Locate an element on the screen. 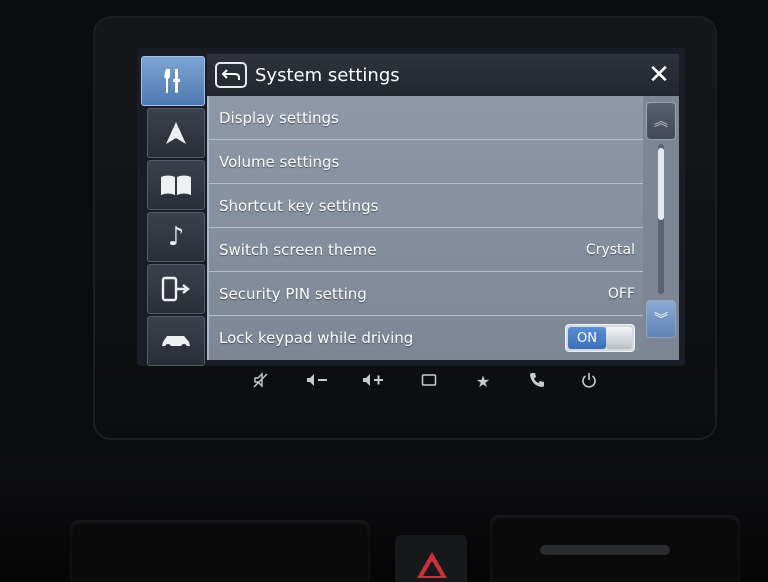 Image resolution: width=768 pixels, height=582 pixels. chevron-down-icon: ︾ is located at coordinates (661, 320).